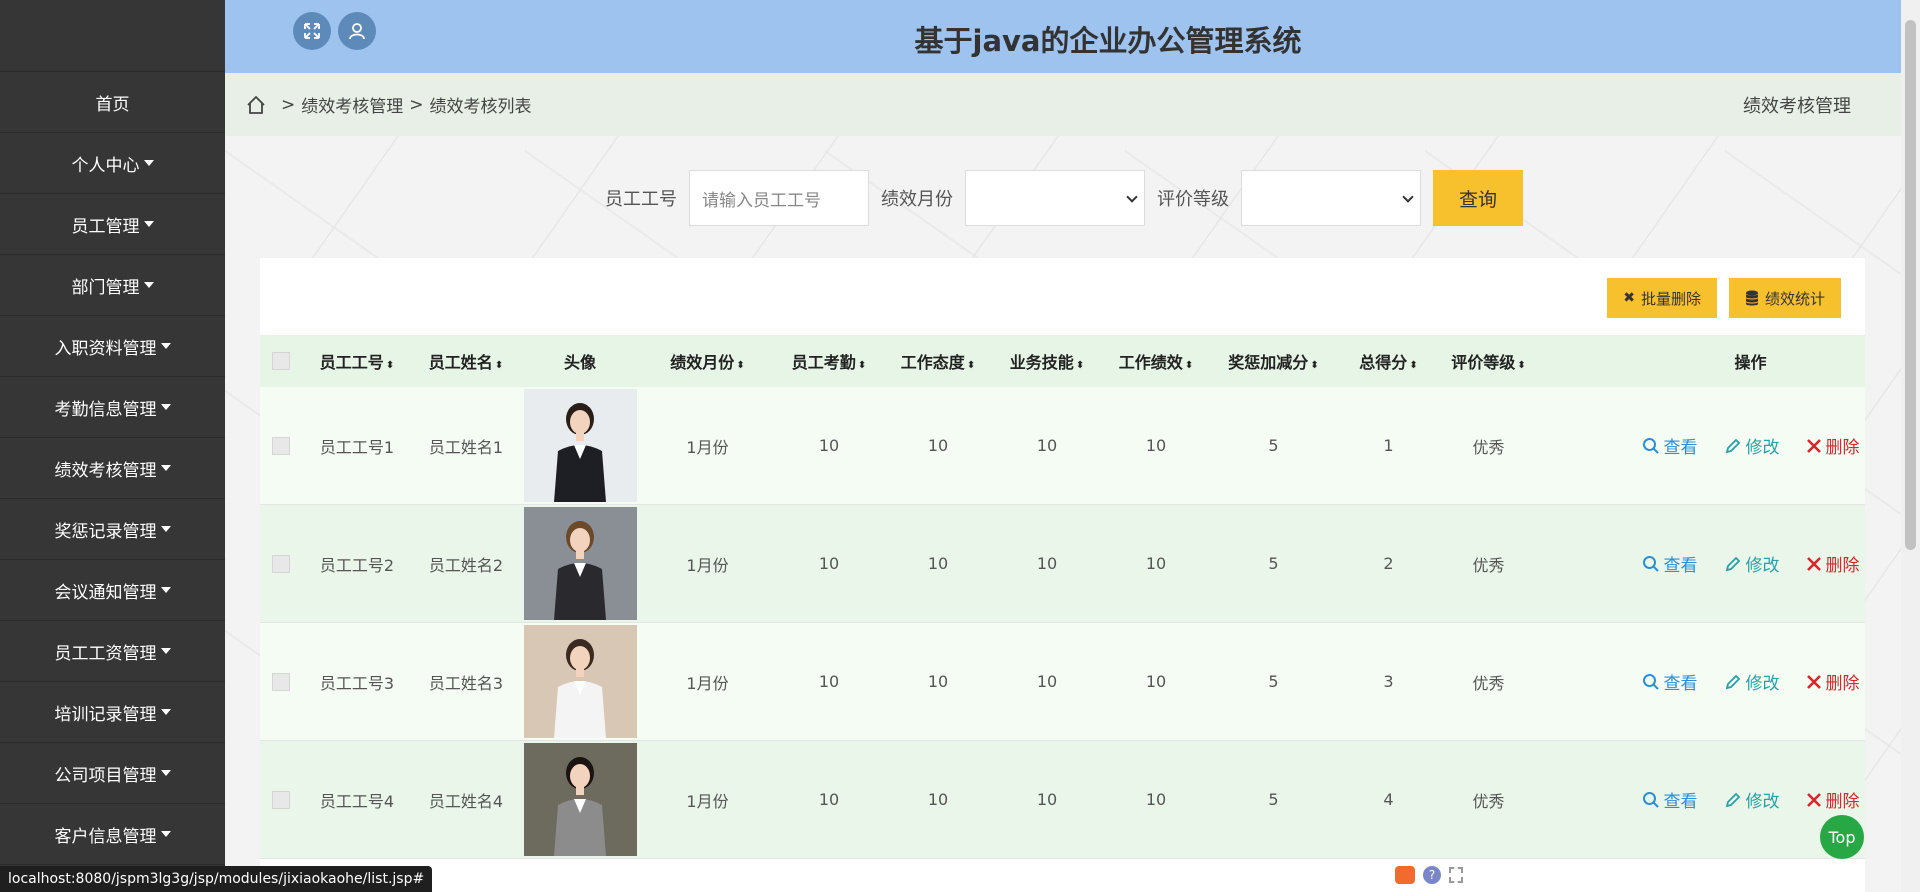  Describe the element at coordinates (466, 801) in the screenshot. I see `cell-name: 员工姓名4` at that location.